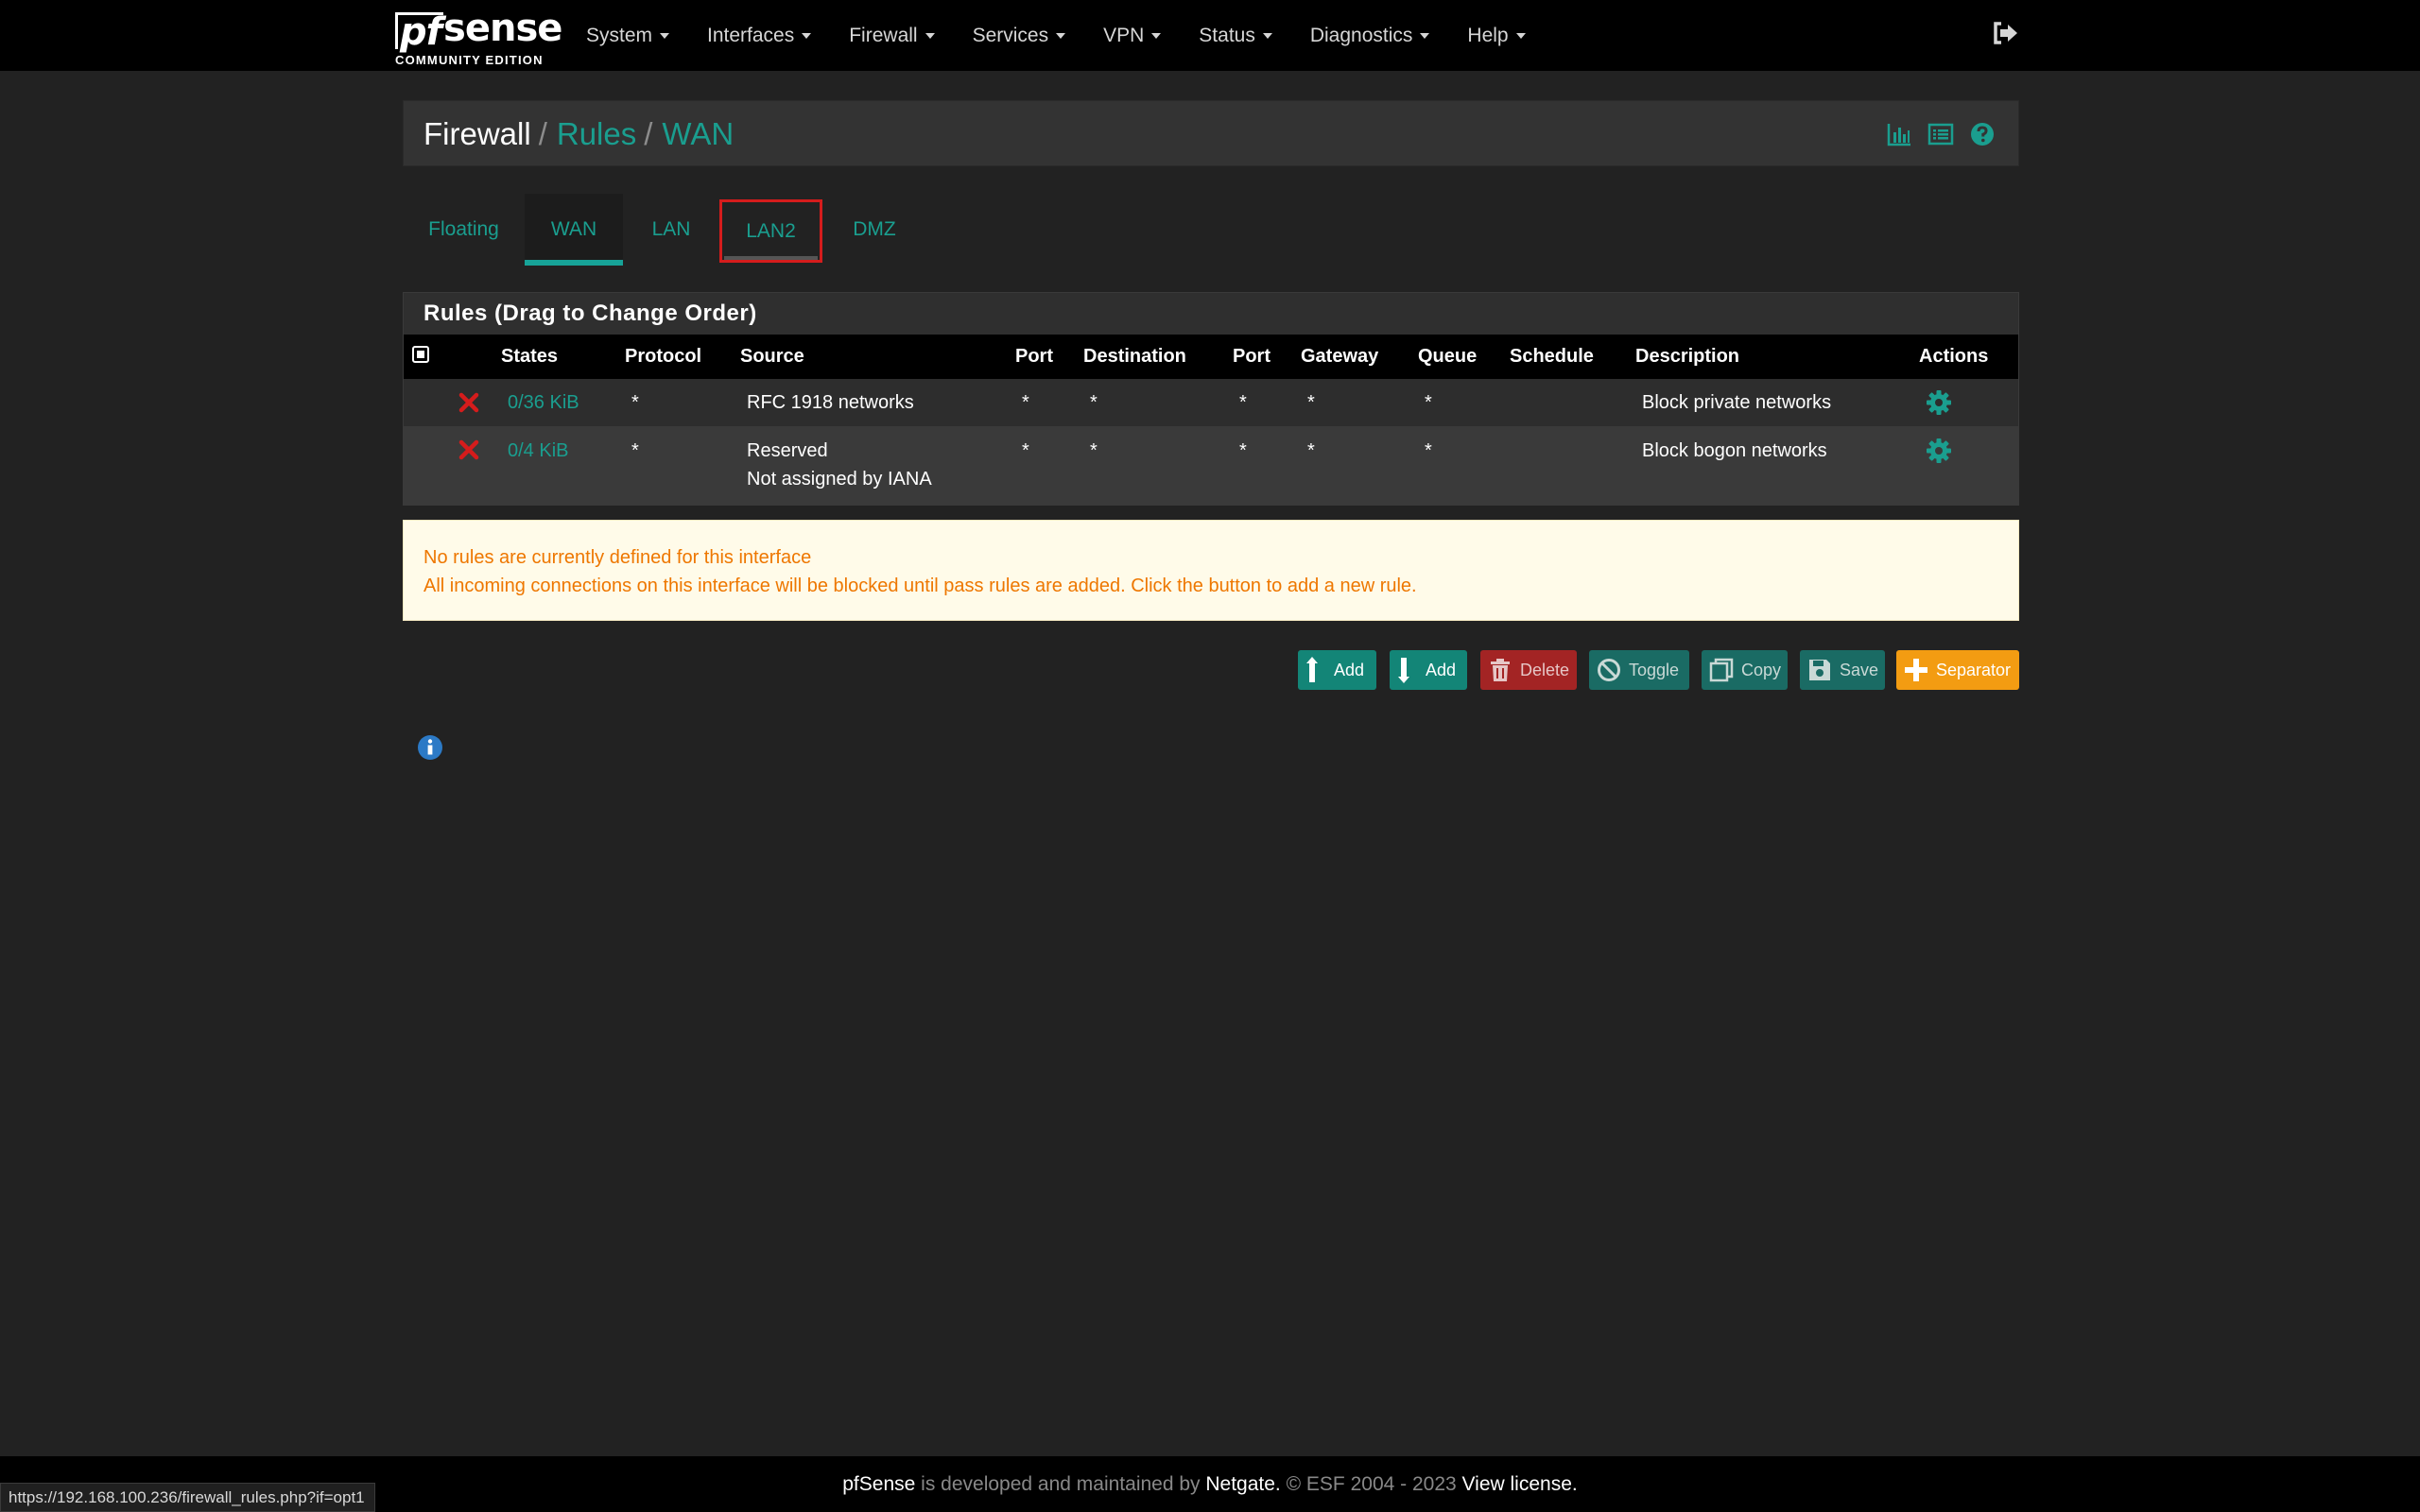  What do you see at coordinates (421, 354) in the screenshot?
I see `select-all-checkbox` at bounding box center [421, 354].